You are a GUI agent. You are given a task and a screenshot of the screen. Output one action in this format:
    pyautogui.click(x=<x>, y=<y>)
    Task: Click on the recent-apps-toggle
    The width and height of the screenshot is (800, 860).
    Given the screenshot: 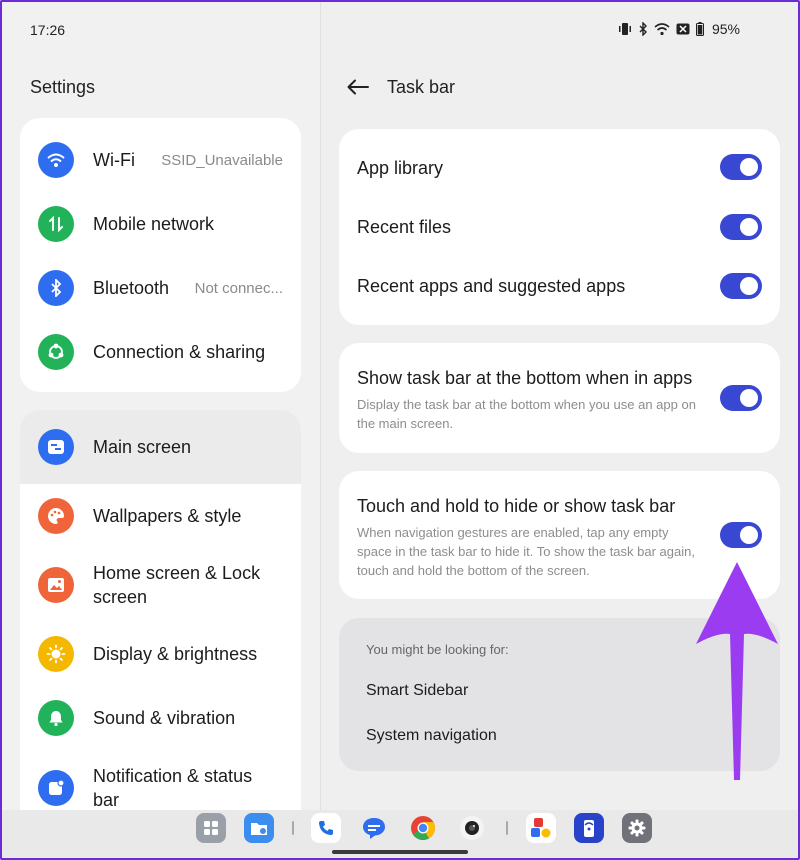 What is the action you would take?
    pyautogui.click(x=741, y=286)
    